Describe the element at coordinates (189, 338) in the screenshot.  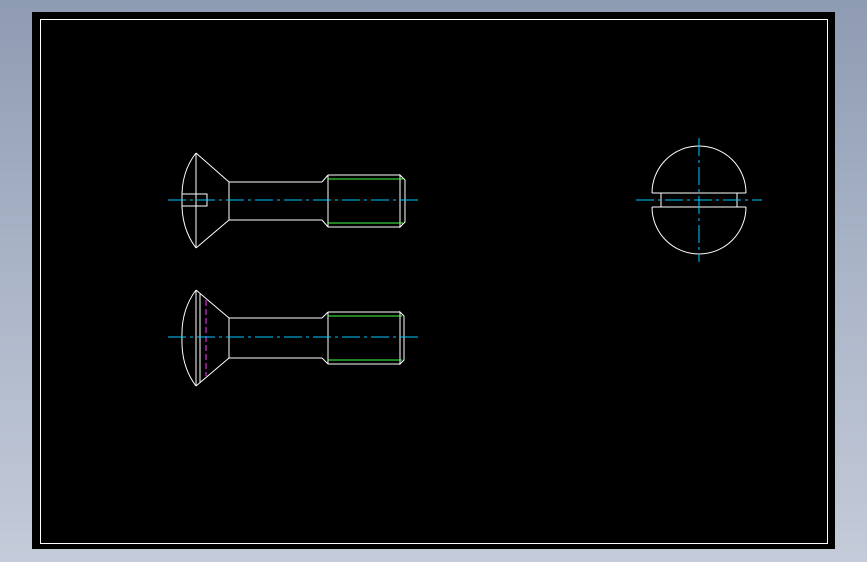
I see `head-dome-bottom` at that location.